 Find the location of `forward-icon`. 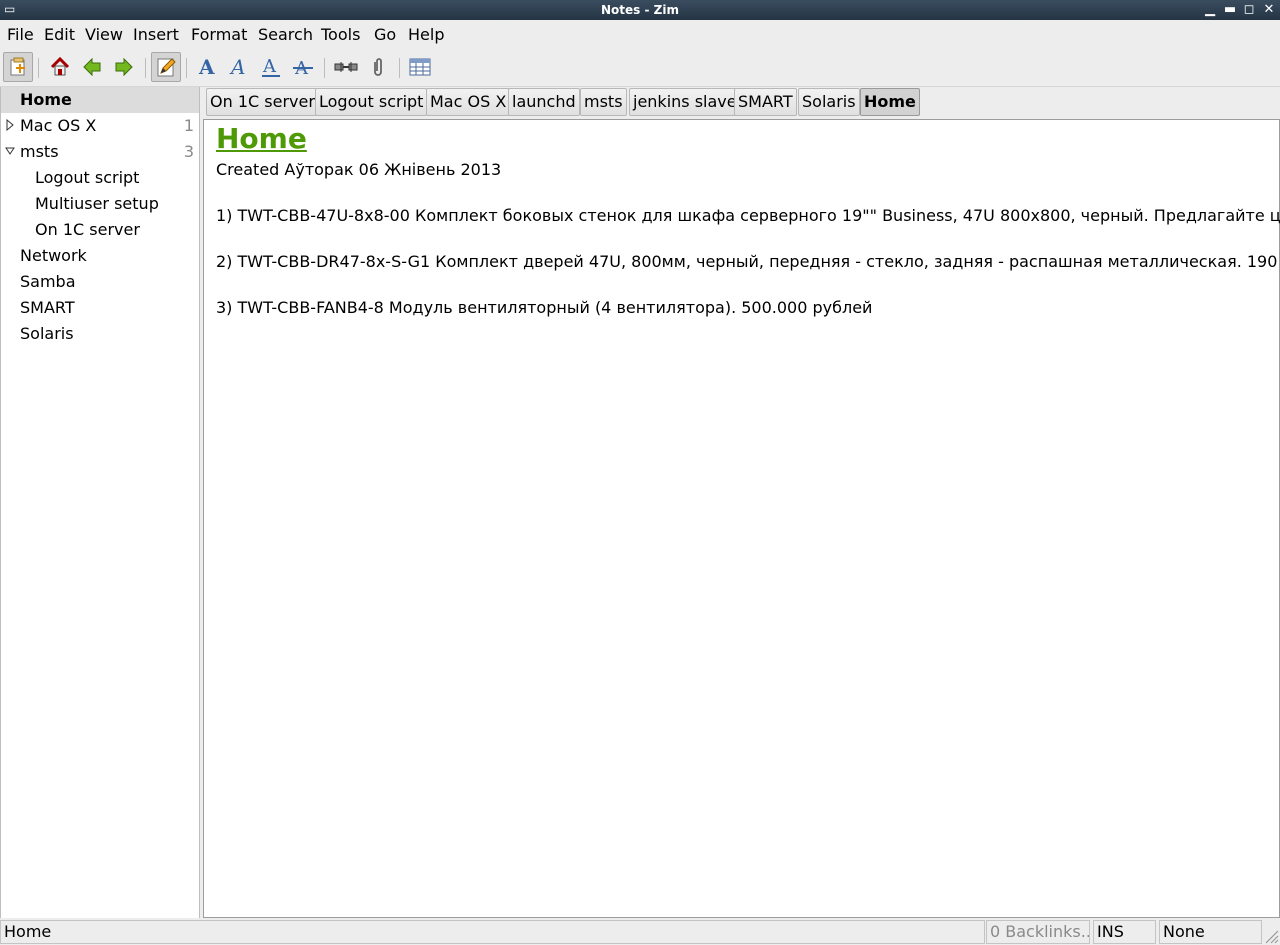

forward-icon is located at coordinates (124, 67).